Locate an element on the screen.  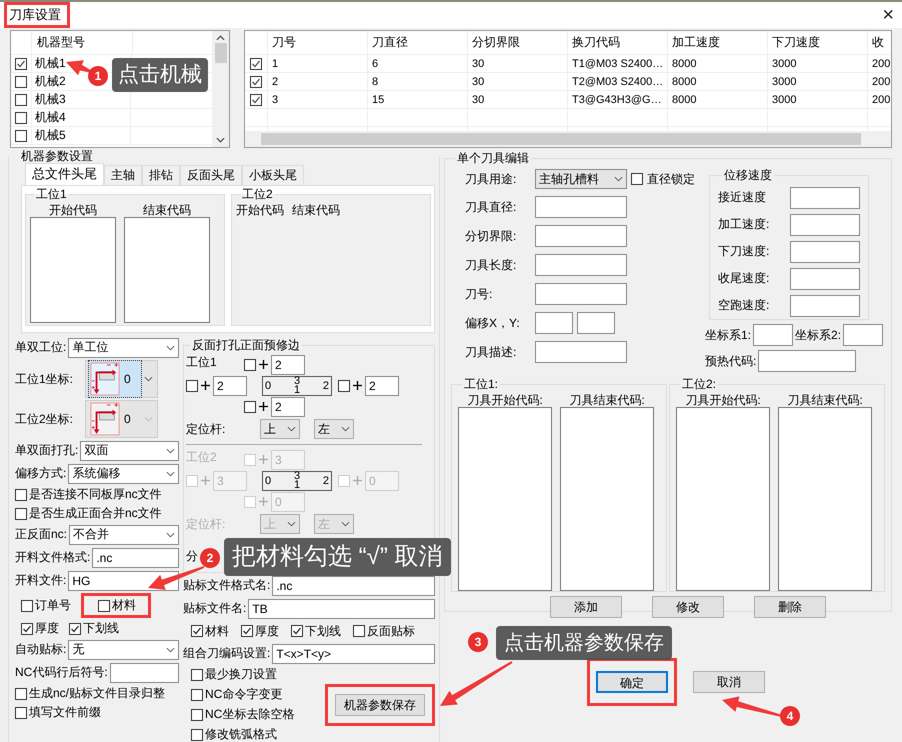
checkbox-label: 直径锁定 is located at coordinates (671, 179).